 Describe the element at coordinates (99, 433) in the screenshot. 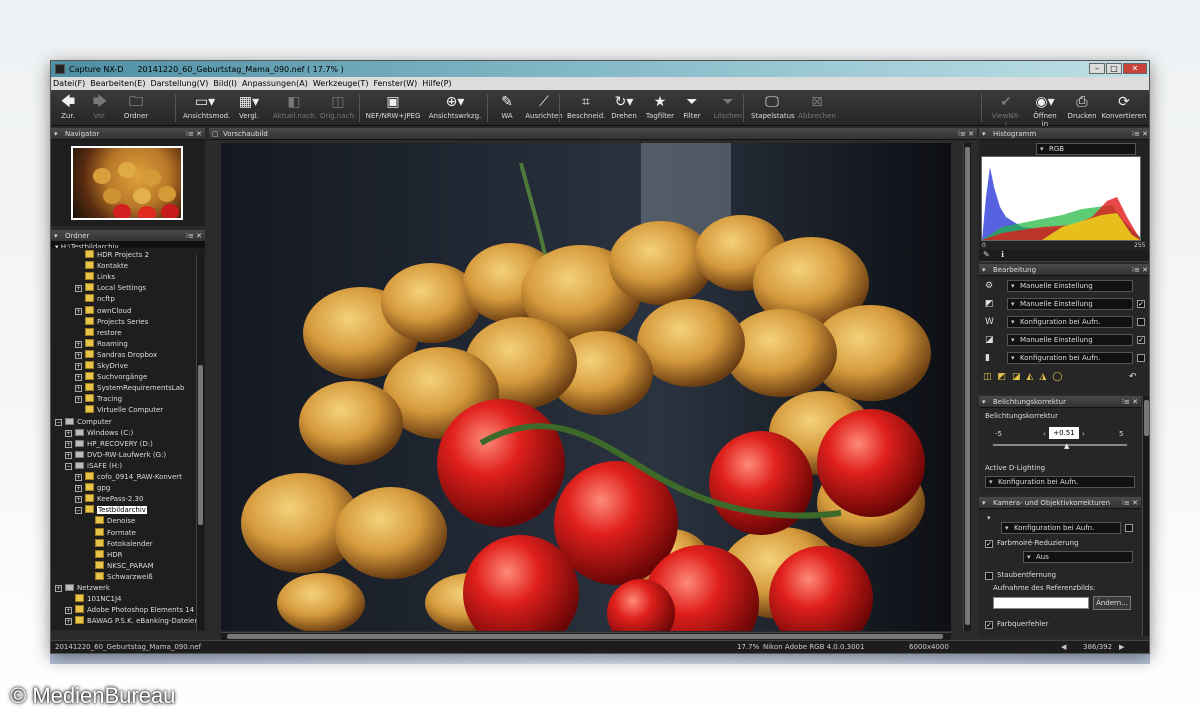

I see `tree-item: + Windows (C:)` at that location.